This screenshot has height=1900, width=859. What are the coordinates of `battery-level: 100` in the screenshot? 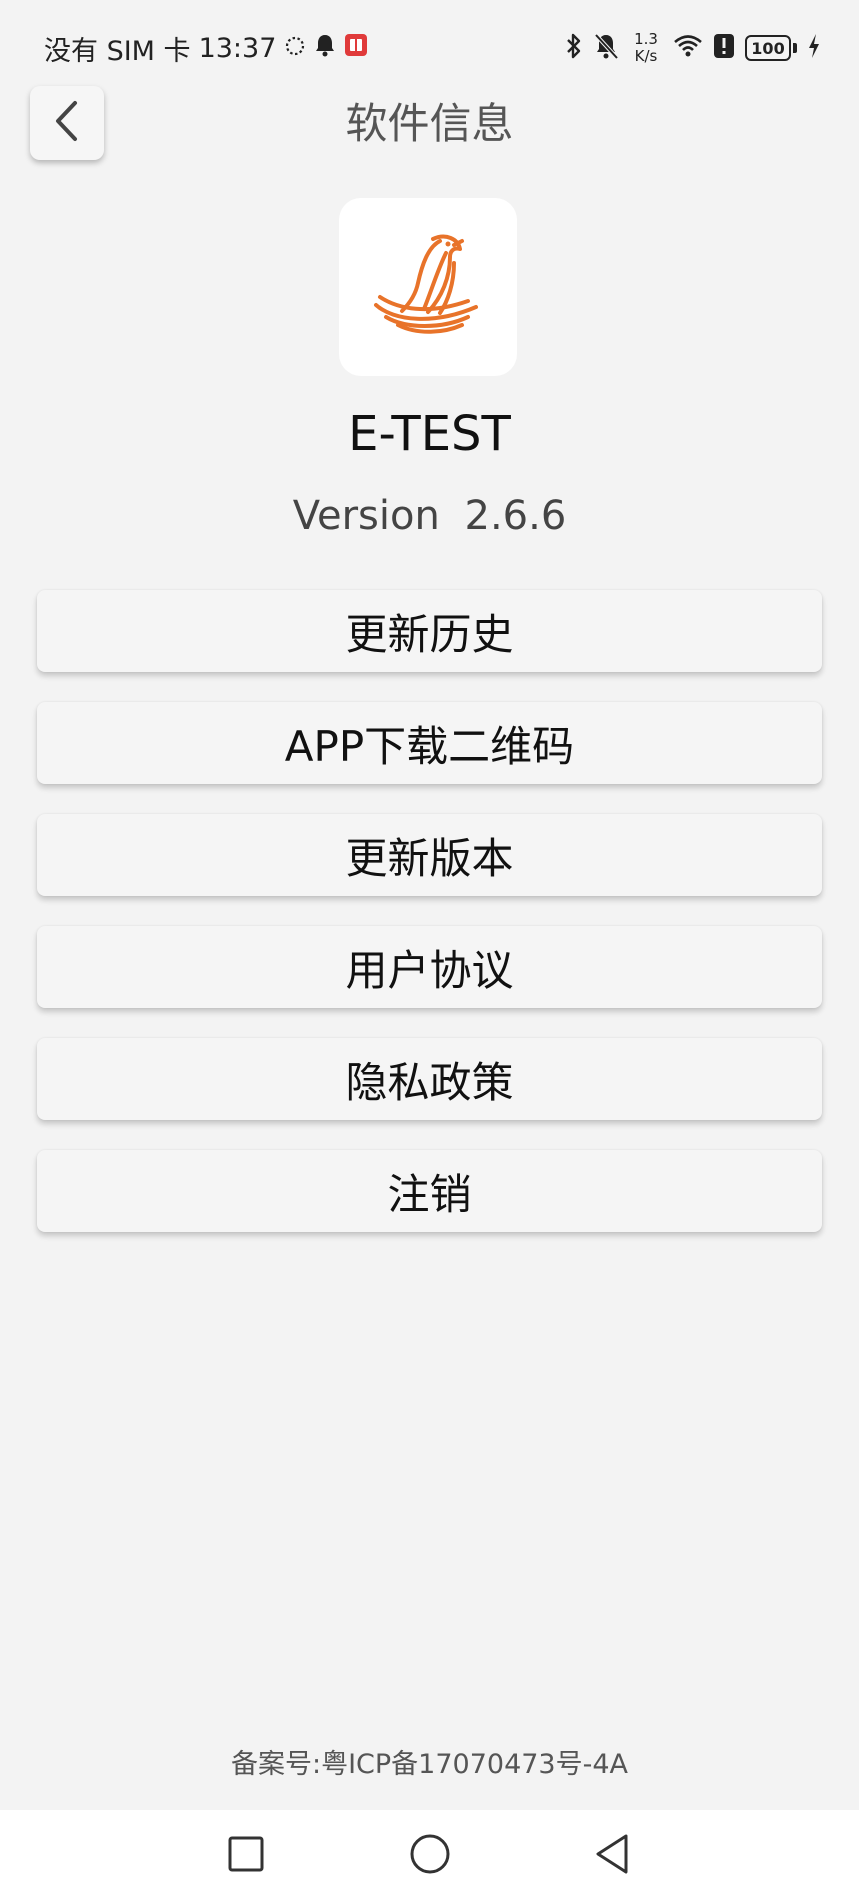 It's located at (768, 48).